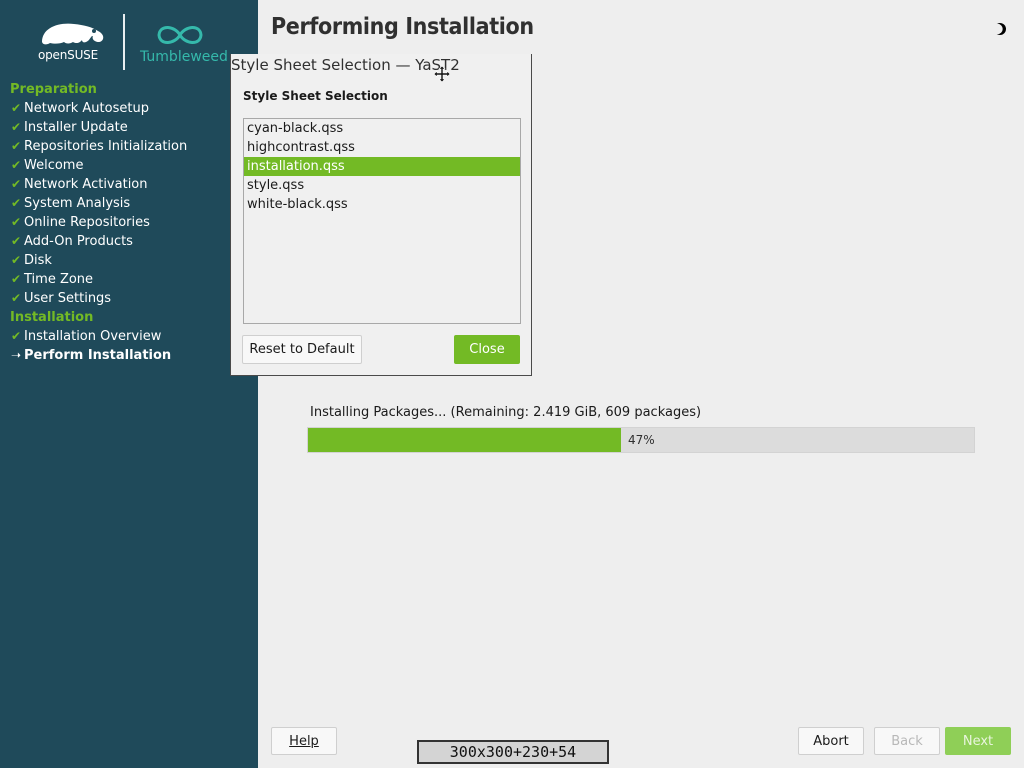  What do you see at coordinates (86, 336) in the screenshot?
I see `step-installation-overview: ✔ Installation Overview` at bounding box center [86, 336].